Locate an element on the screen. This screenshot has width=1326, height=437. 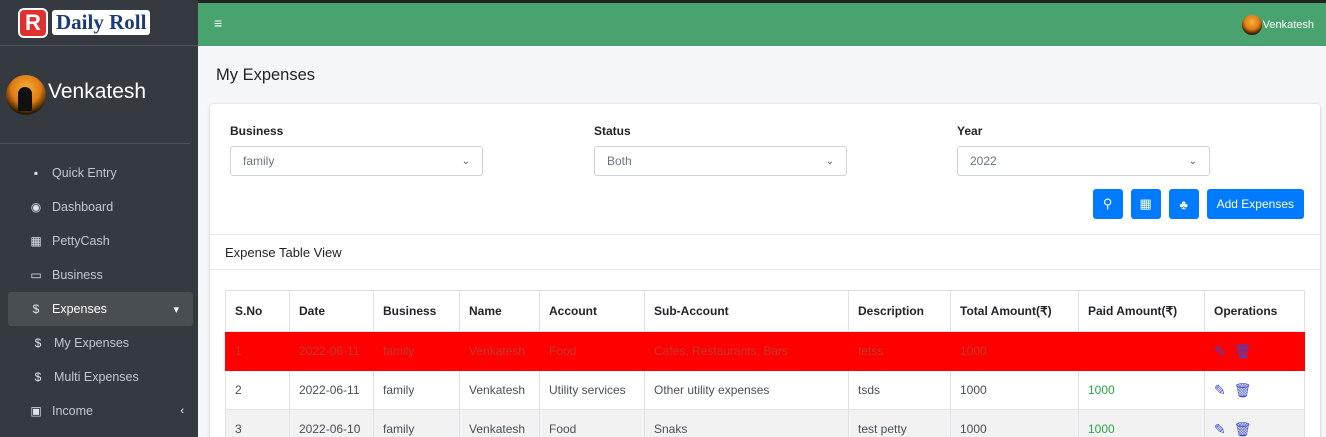
brand: R Daily Roll is located at coordinates (99, 23).